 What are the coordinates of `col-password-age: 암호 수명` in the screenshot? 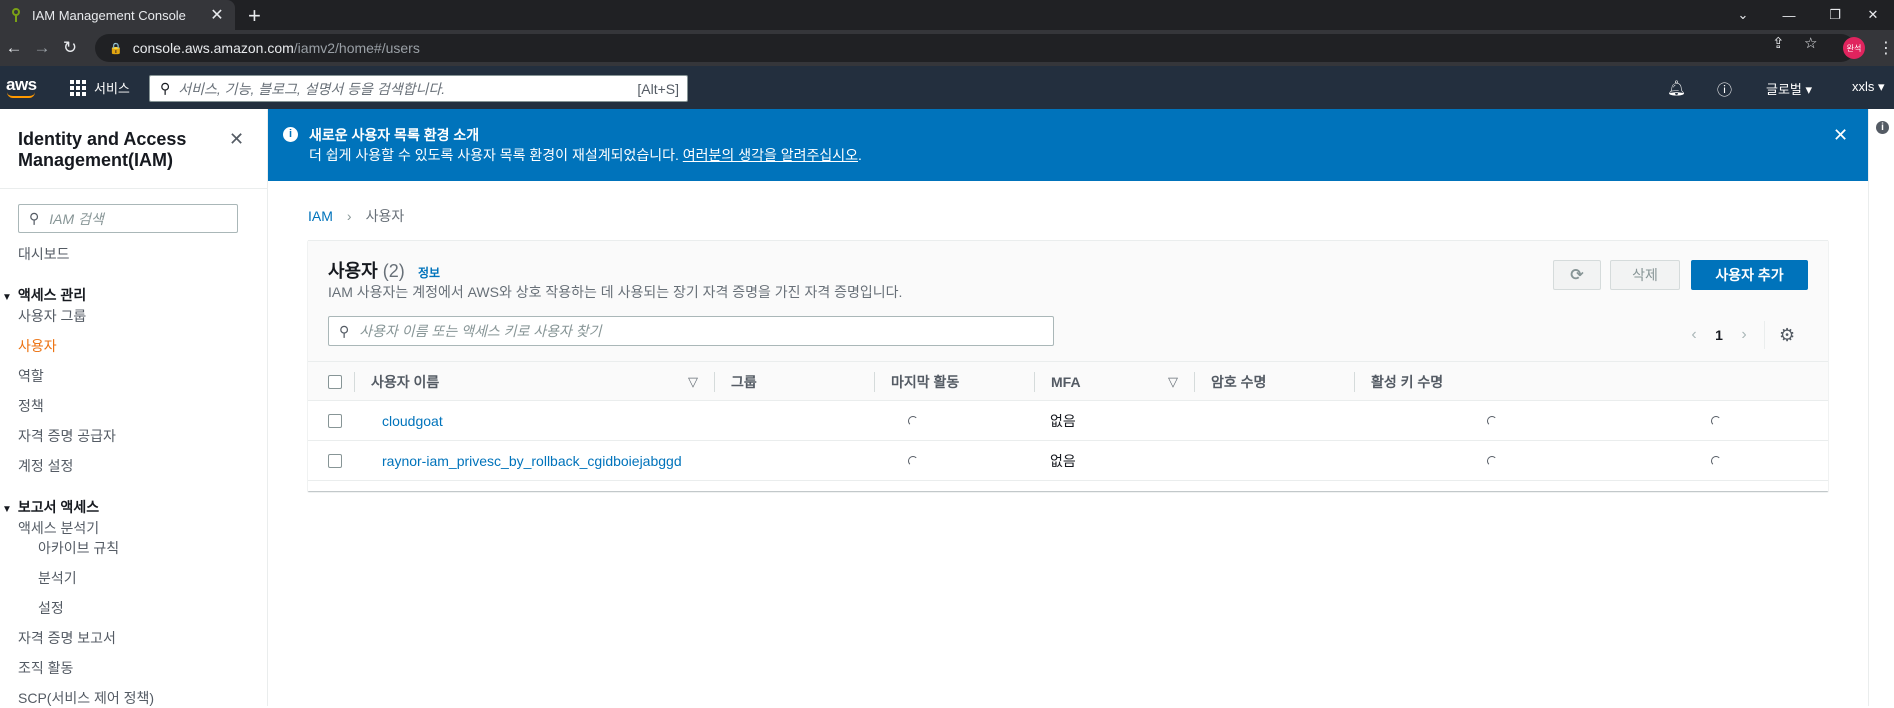 It's located at (1274, 382).